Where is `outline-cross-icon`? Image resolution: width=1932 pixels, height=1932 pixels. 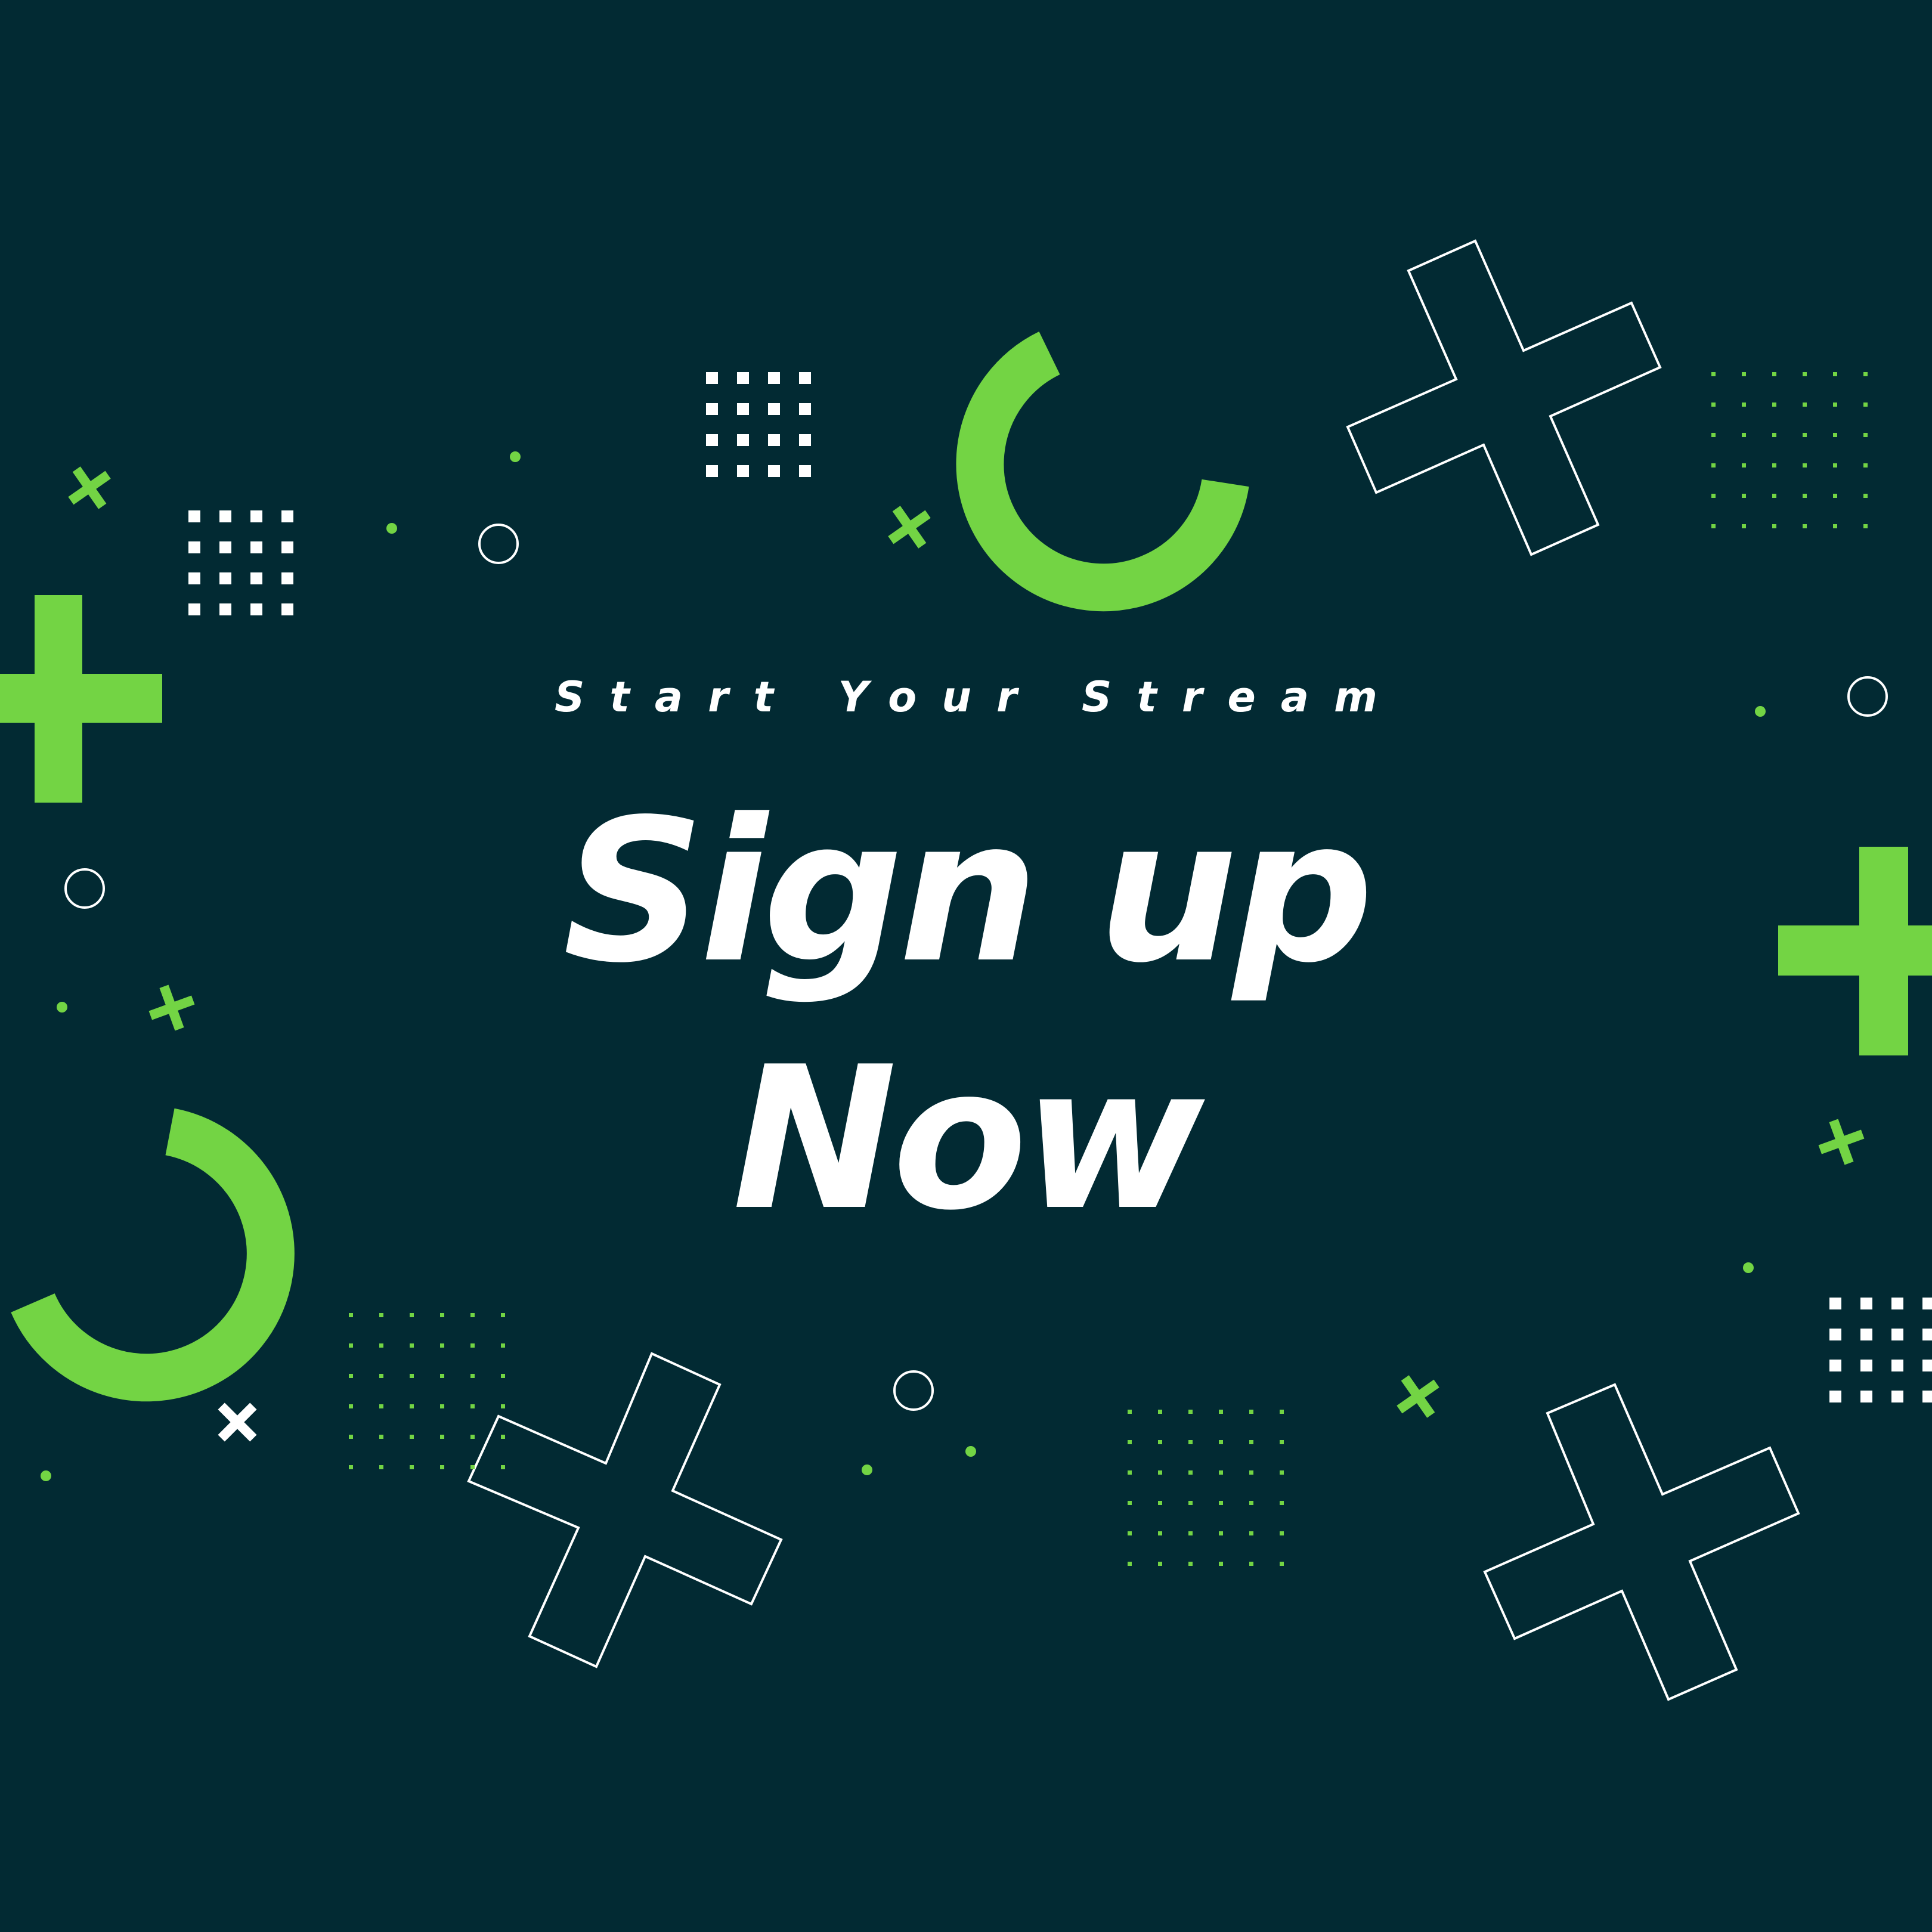
outline-cross-icon is located at coordinates (1504, 398).